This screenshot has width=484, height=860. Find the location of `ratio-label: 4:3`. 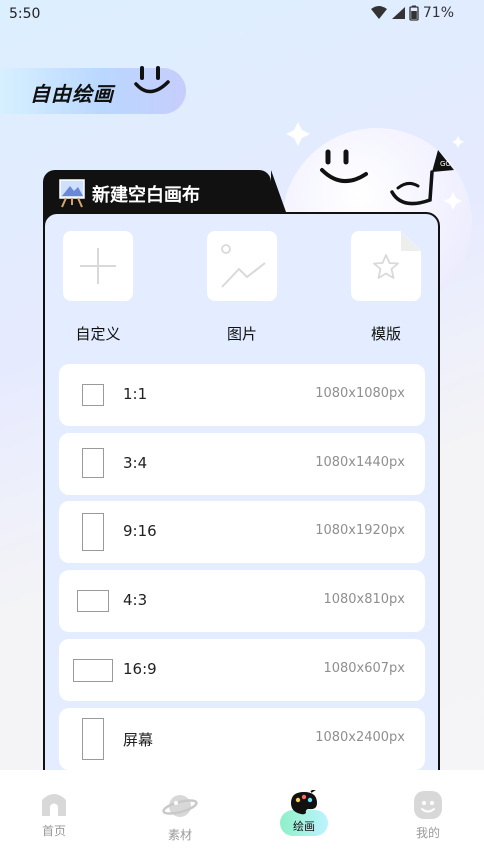

ratio-label: 4:3 is located at coordinates (135, 600).